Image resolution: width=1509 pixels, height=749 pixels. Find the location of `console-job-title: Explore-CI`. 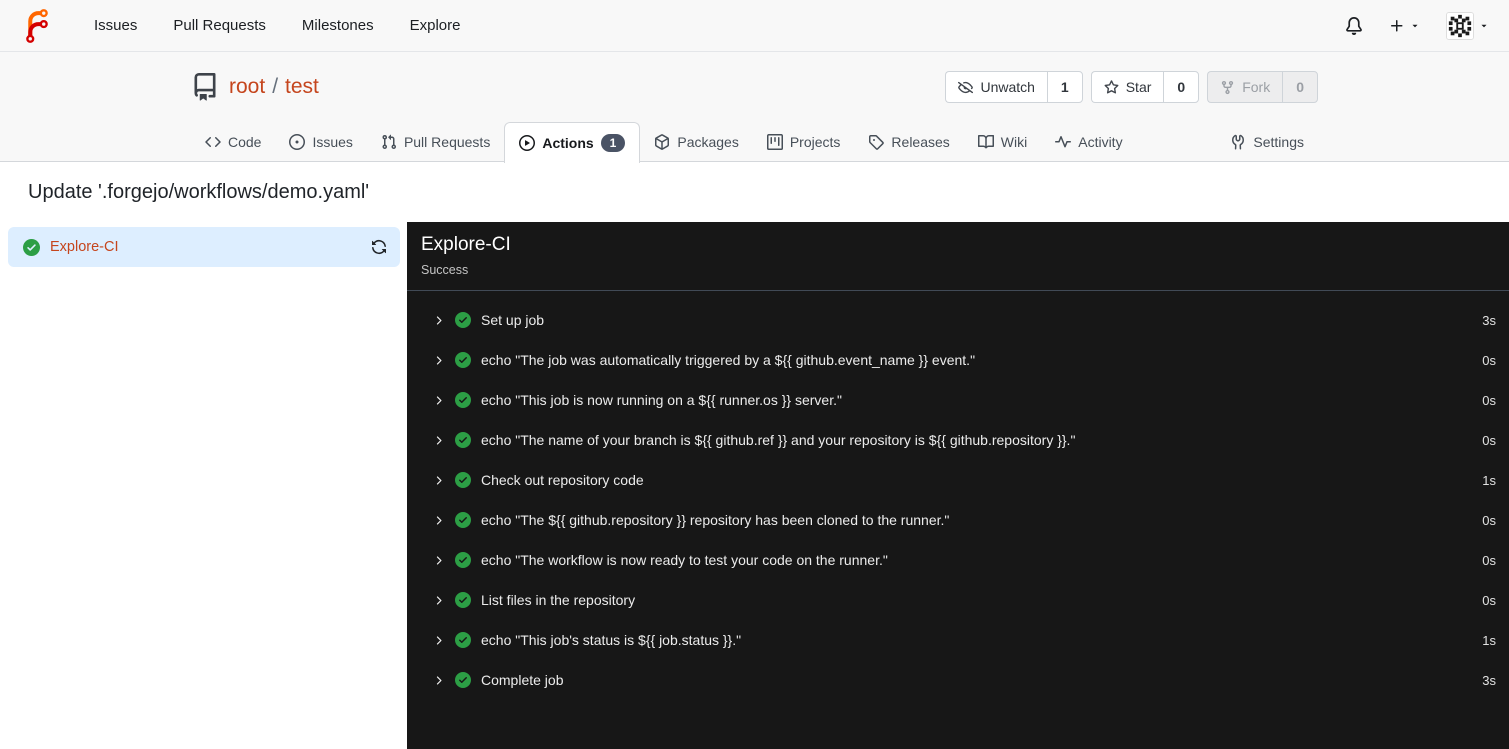

console-job-title: Explore-CI is located at coordinates (466, 244).